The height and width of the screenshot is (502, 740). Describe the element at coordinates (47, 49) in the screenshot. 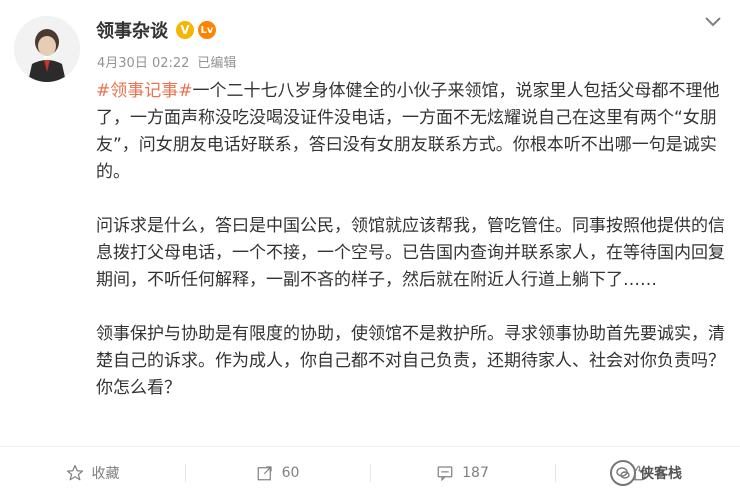

I see `avatar` at that location.